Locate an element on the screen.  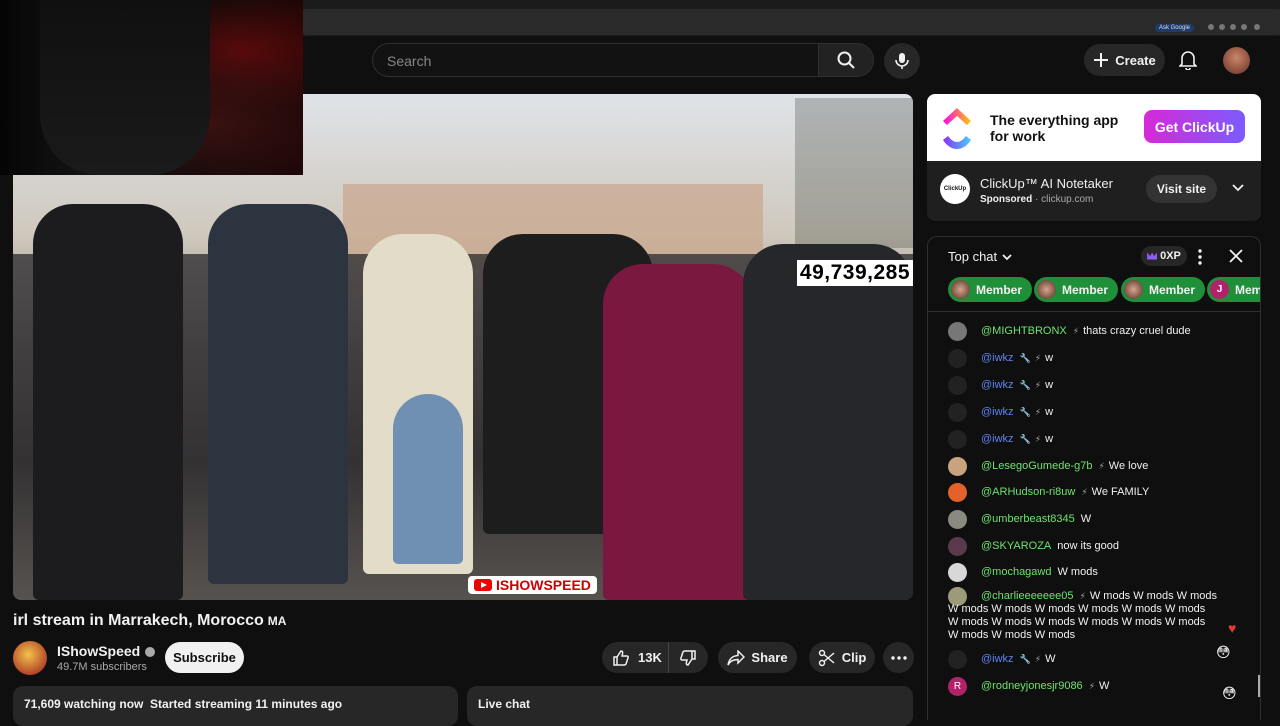
started-streaming: Started streaming 11 minutes ago is located at coordinates (246, 704).